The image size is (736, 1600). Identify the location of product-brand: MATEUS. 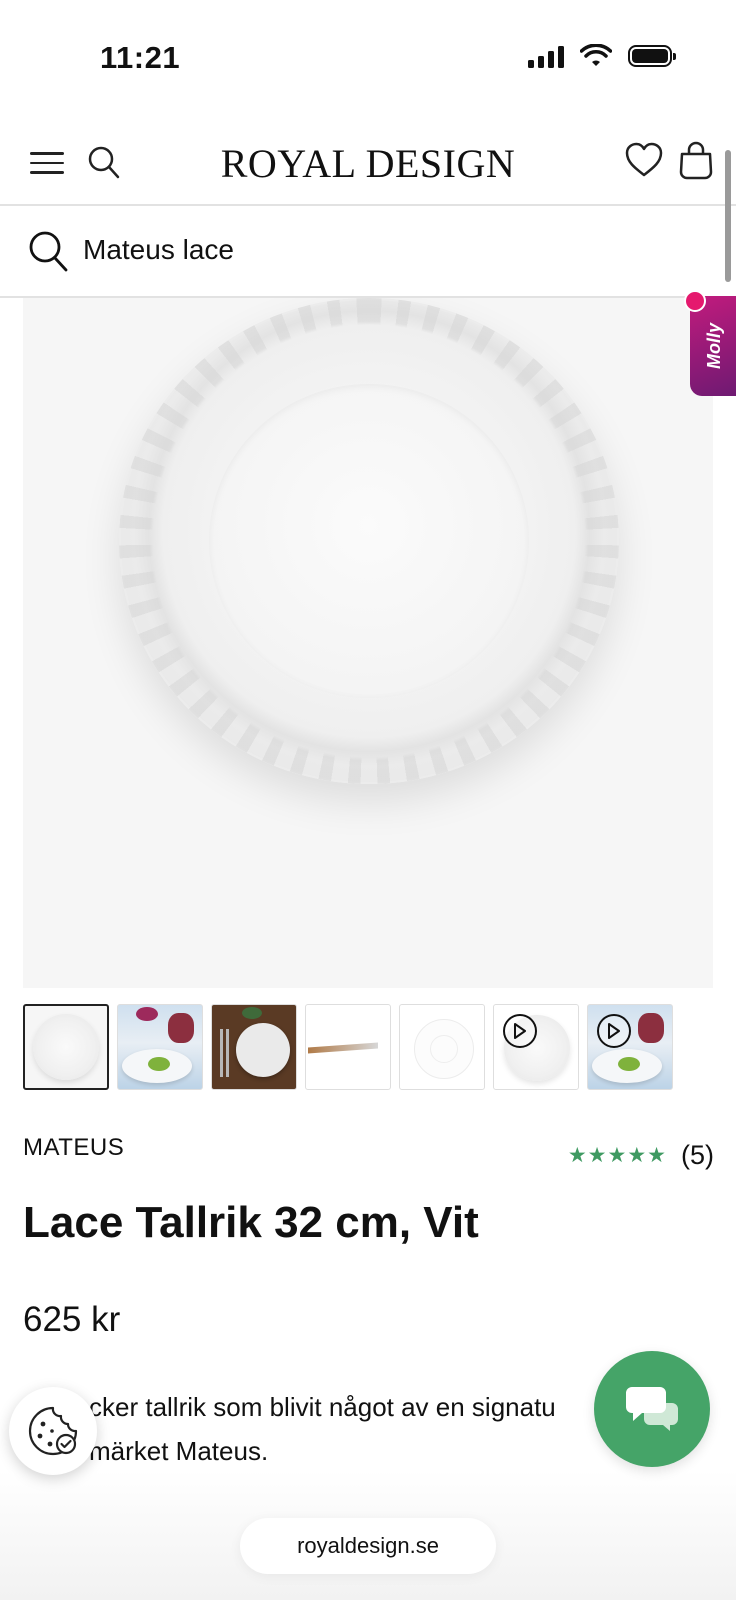
(73, 1148).